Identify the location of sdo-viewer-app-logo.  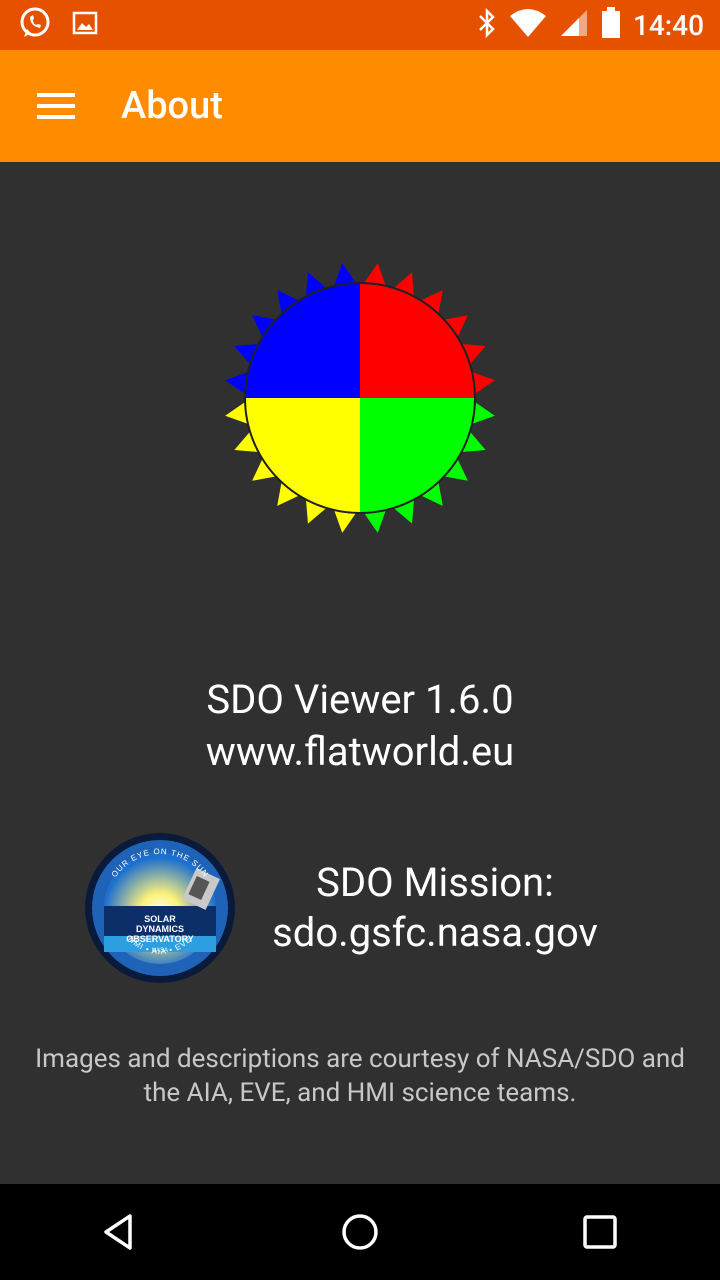
(360, 398).